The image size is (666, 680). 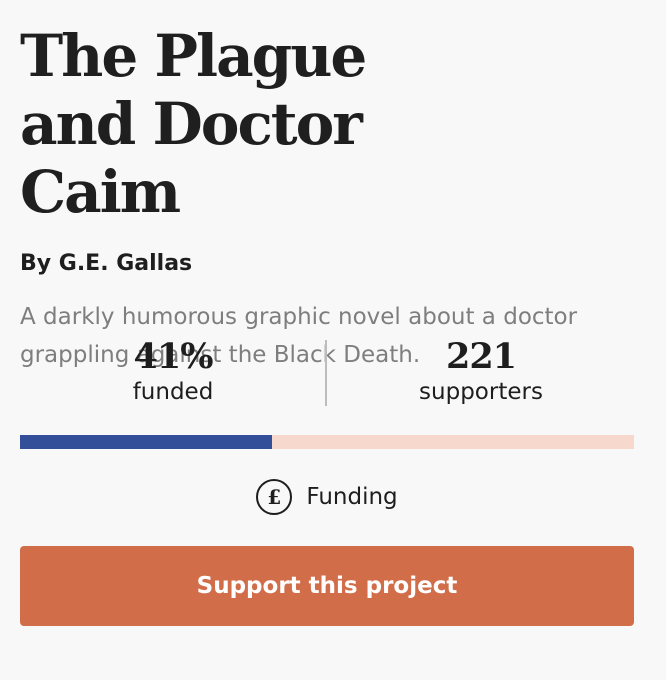 I want to click on funded-percent: 41%, so click(x=173, y=356).